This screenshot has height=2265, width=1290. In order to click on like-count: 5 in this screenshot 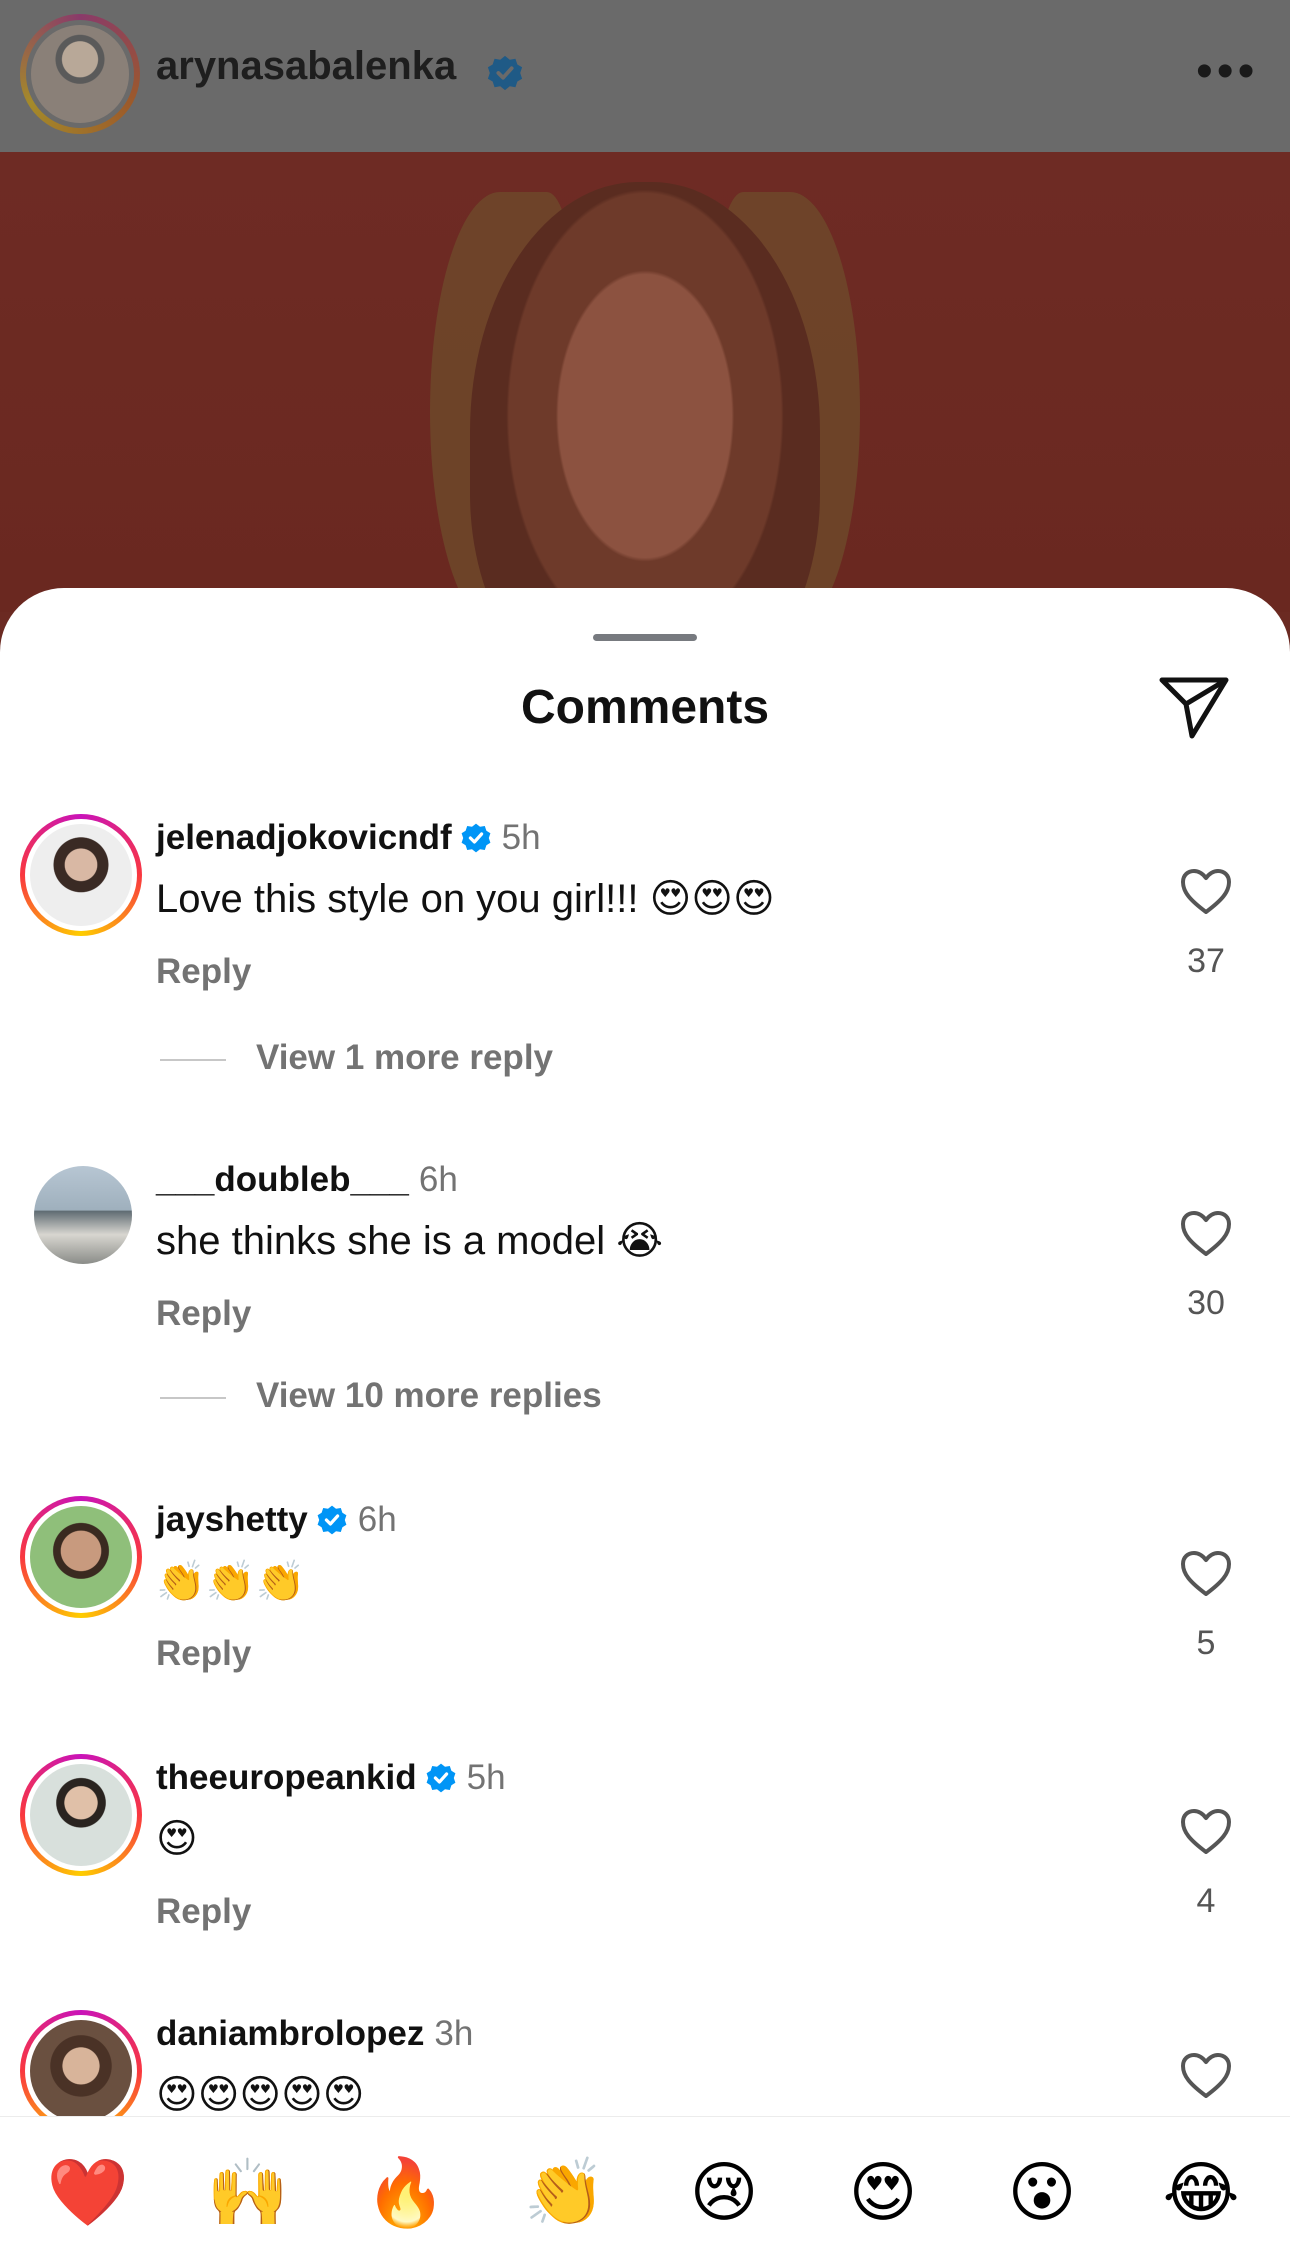, I will do `click(1206, 1643)`.